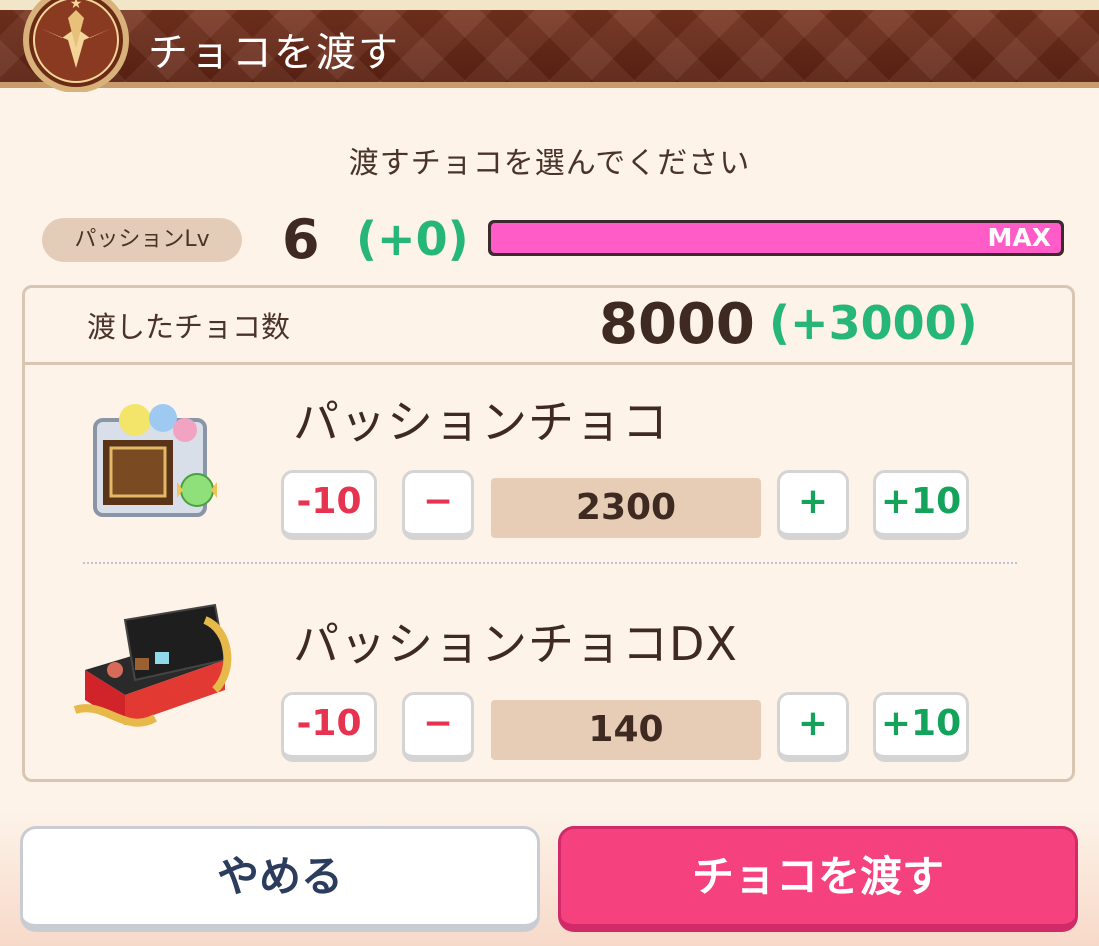 The width and height of the screenshot is (1099, 946). Describe the element at coordinates (677, 324) in the screenshot. I see `given-count-value: 8000` at that location.